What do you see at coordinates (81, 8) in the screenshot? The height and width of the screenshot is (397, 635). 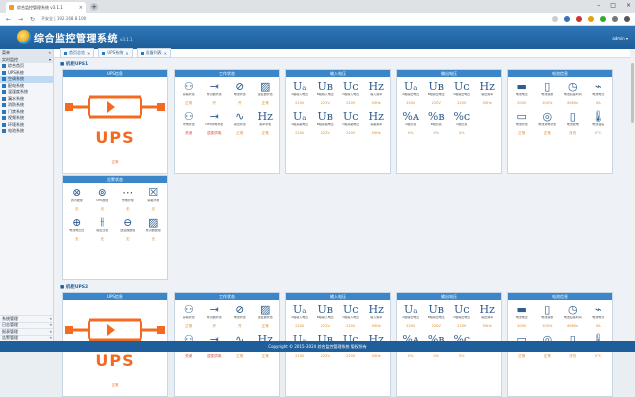 I see `close-tab-icon: ×` at bounding box center [81, 8].